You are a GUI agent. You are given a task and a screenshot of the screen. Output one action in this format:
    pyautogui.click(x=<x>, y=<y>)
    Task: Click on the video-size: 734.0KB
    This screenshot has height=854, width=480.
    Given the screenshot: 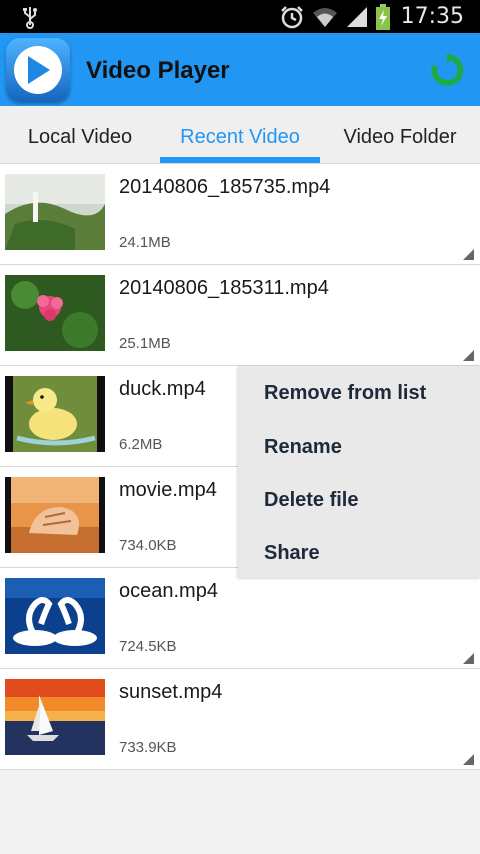 What is the action you would take?
    pyautogui.click(x=148, y=545)
    